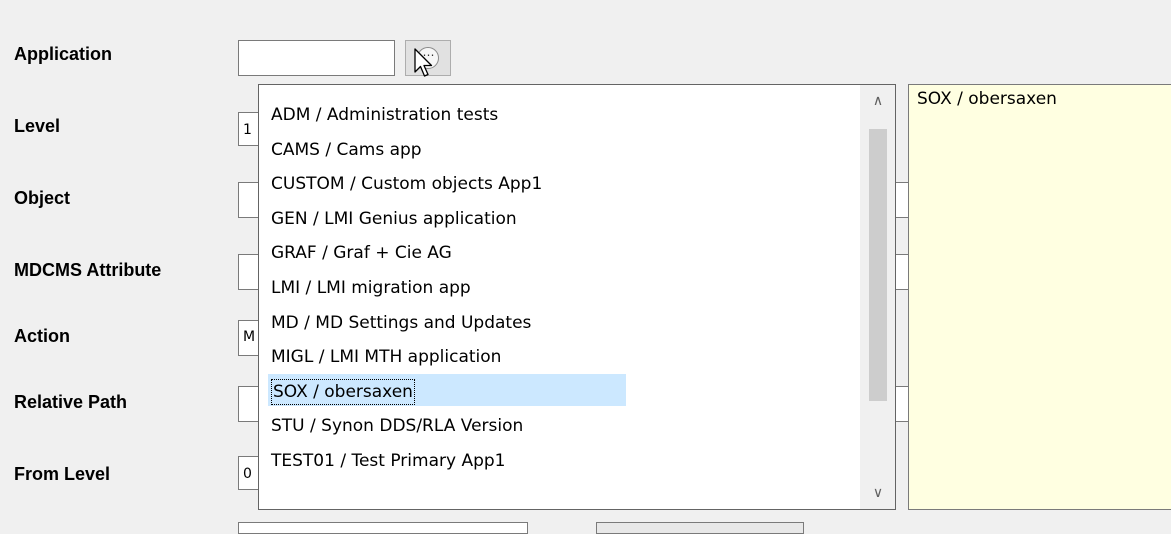 Image resolution: width=1171 pixels, height=534 pixels. Describe the element at coordinates (316, 58) in the screenshot. I see `application-input` at that location.